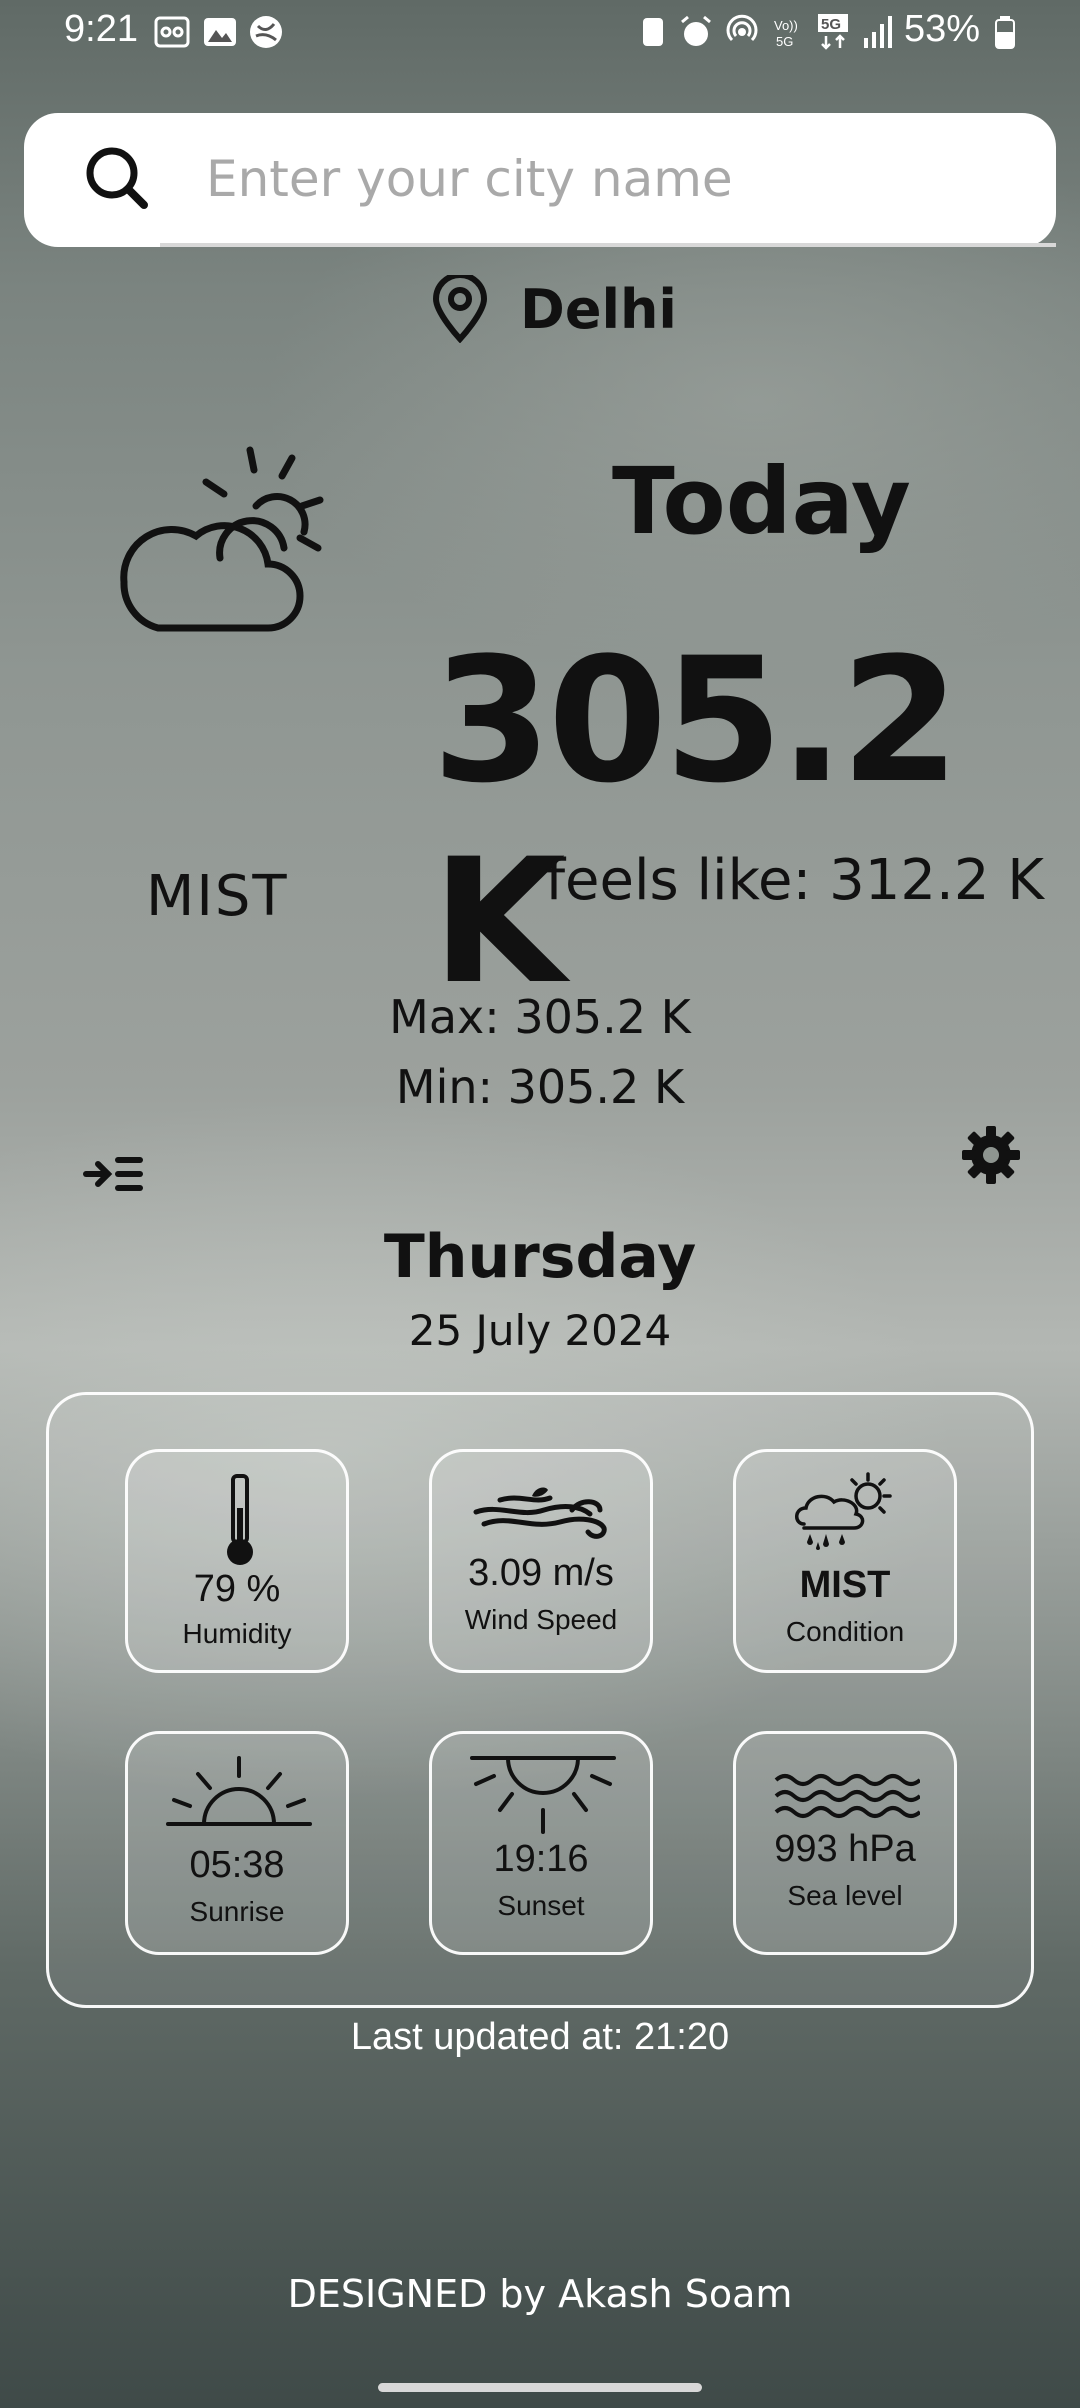 The height and width of the screenshot is (2408, 1080). I want to click on humidity-value: 79 %, so click(237, 1589).